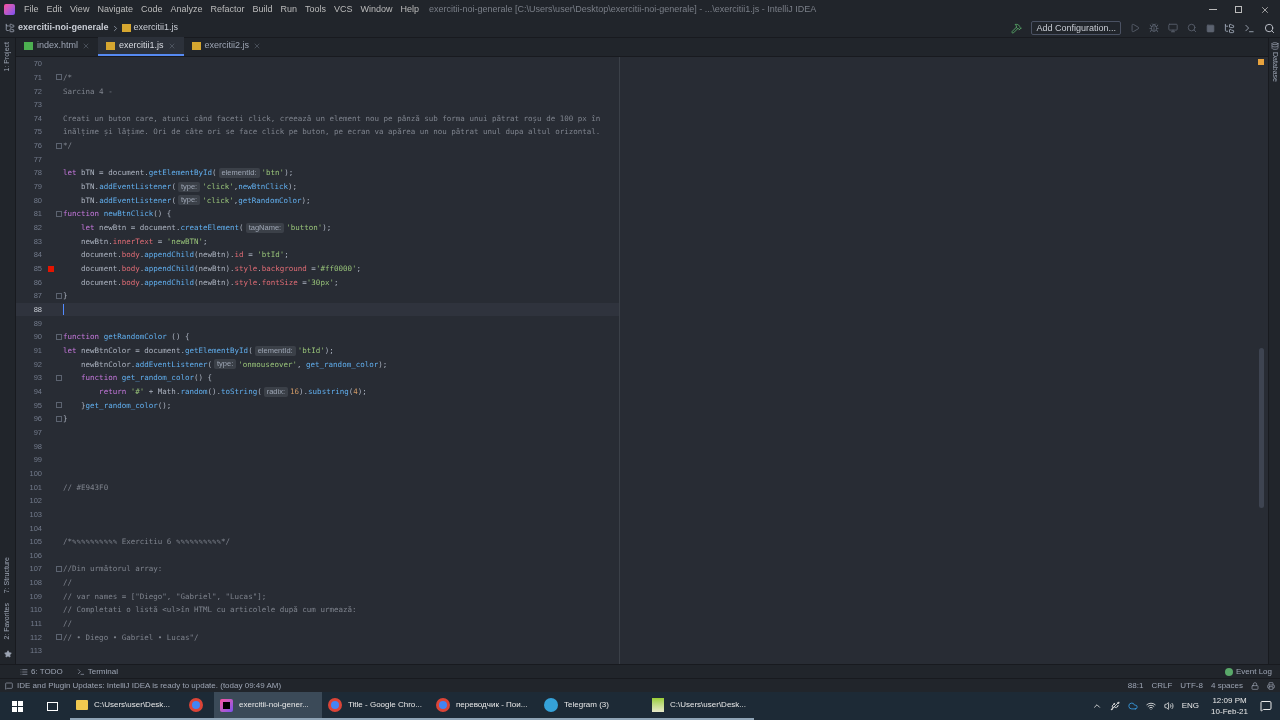 This screenshot has width=1280, height=720. What do you see at coordinates (1238, 9) in the screenshot?
I see `restore-icon` at bounding box center [1238, 9].